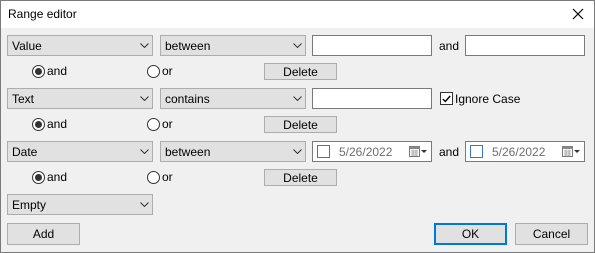  What do you see at coordinates (43, 234) in the screenshot?
I see `add-button: Add` at bounding box center [43, 234].